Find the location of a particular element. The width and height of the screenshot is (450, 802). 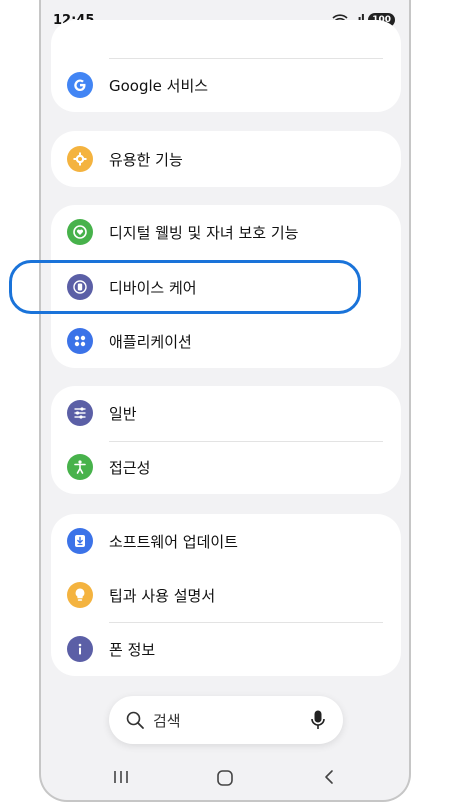

settings-item-general: 일반 is located at coordinates (226, 413).